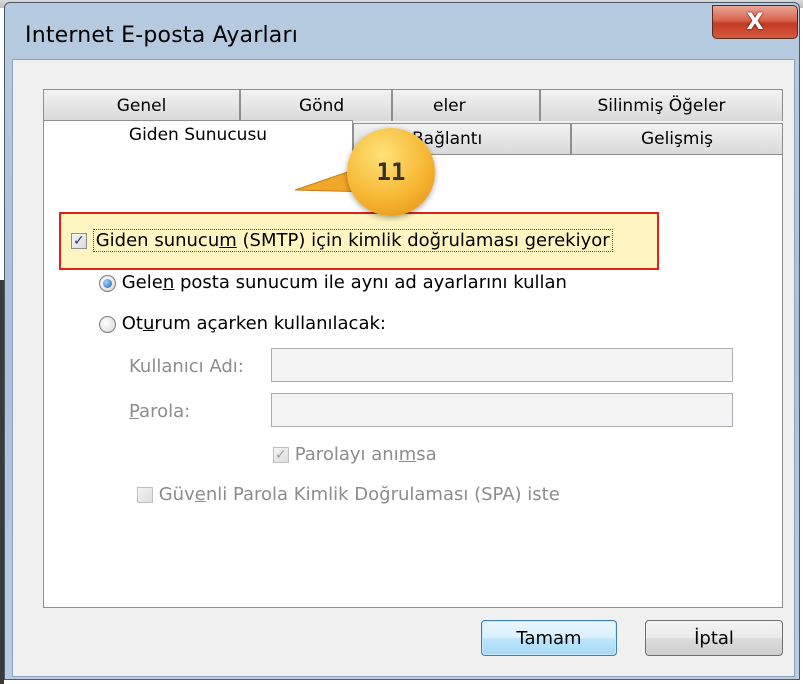 This screenshot has height=684, width=803. Describe the element at coordinates (141, 105) in the screenshot. I see `tab-genel: Genel` at that location.